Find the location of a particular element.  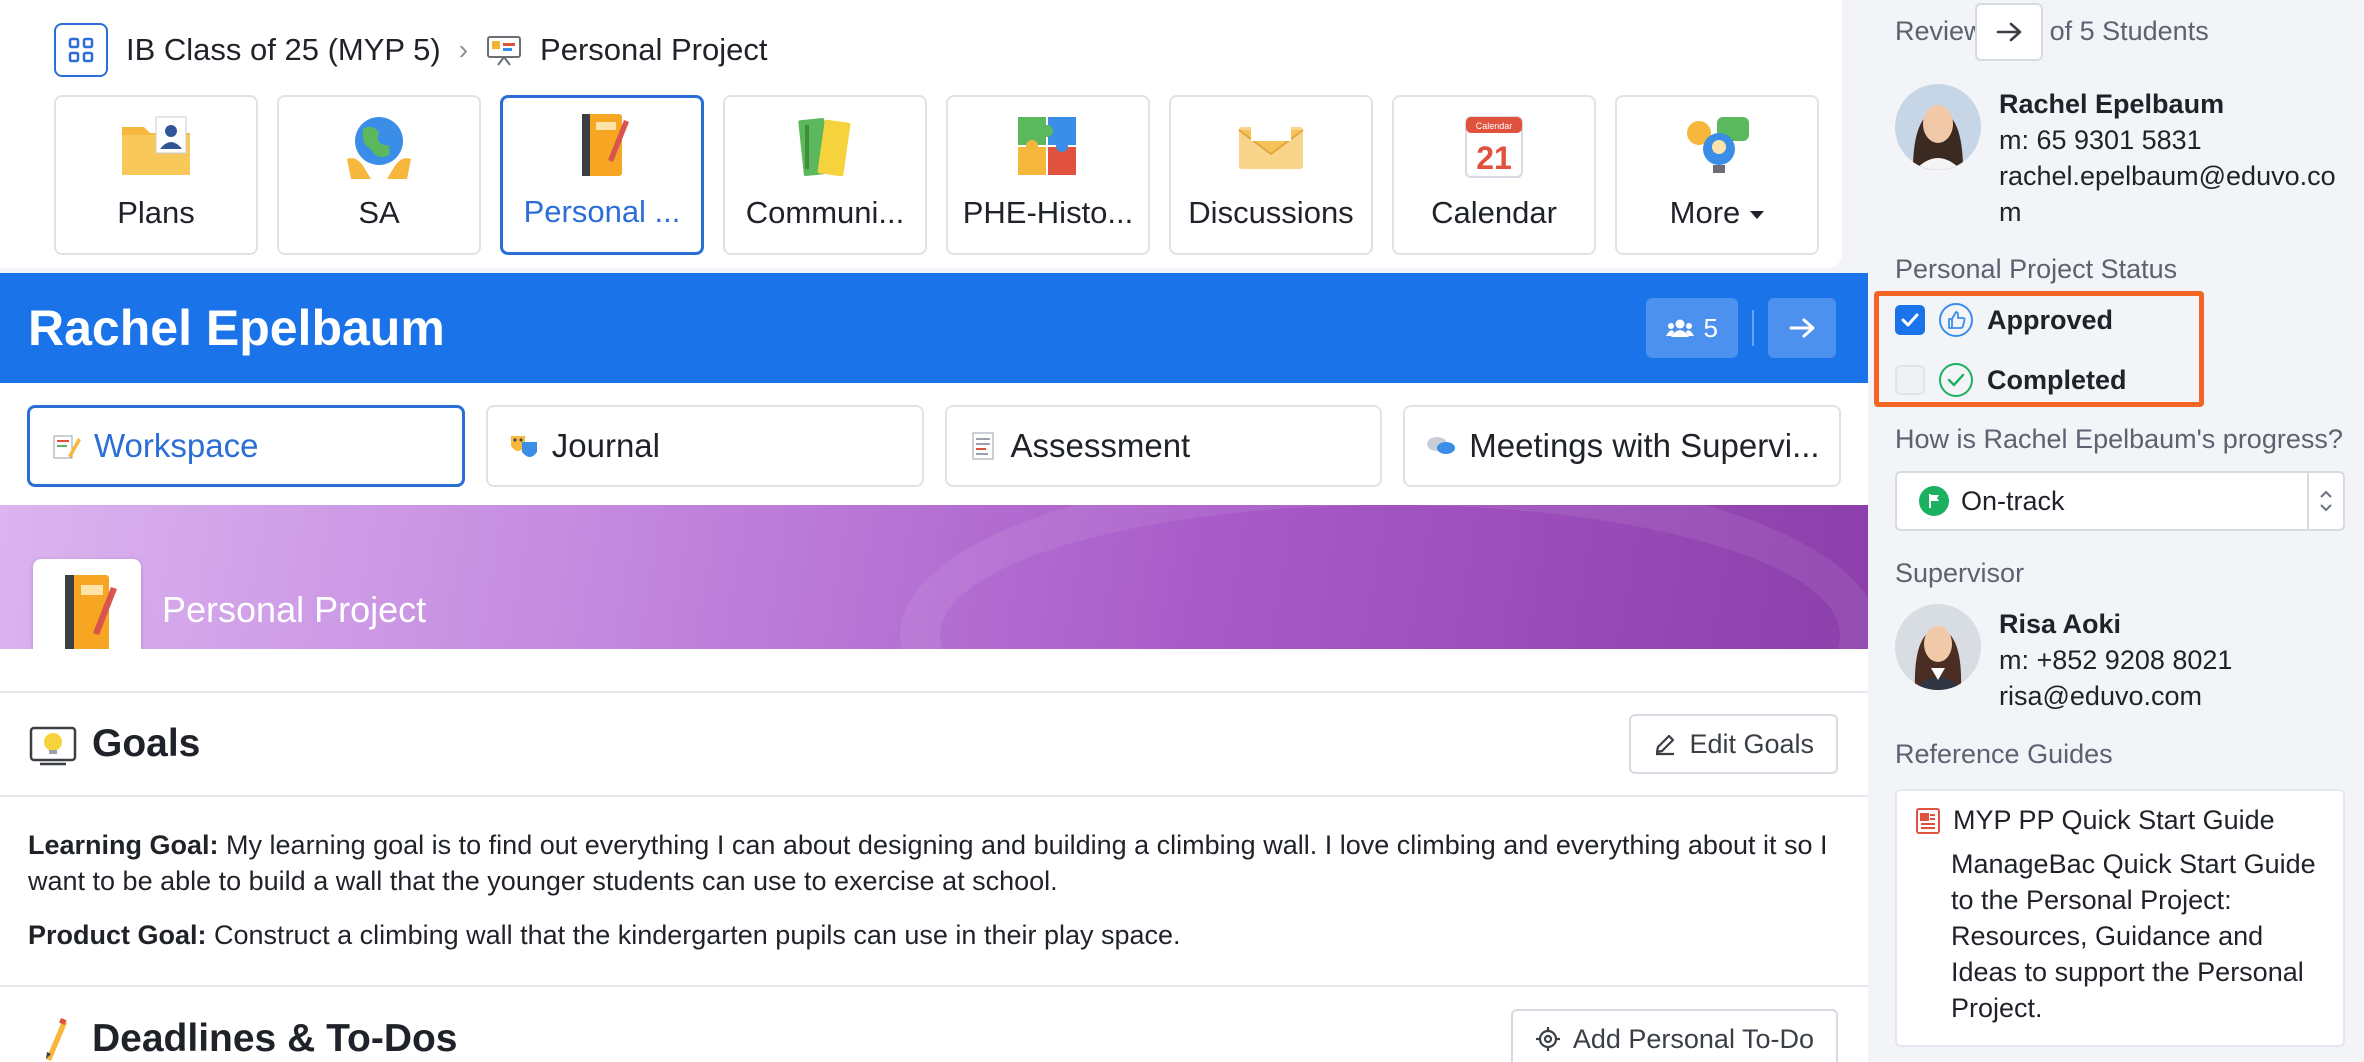

tile-plans: Plans is located at coordinates (156, 175).